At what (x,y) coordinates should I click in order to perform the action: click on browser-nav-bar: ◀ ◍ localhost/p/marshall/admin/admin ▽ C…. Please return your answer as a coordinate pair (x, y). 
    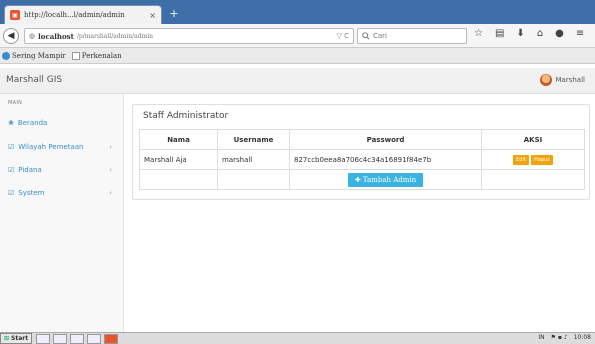
    Looking at the image, I should click on (297, 36).